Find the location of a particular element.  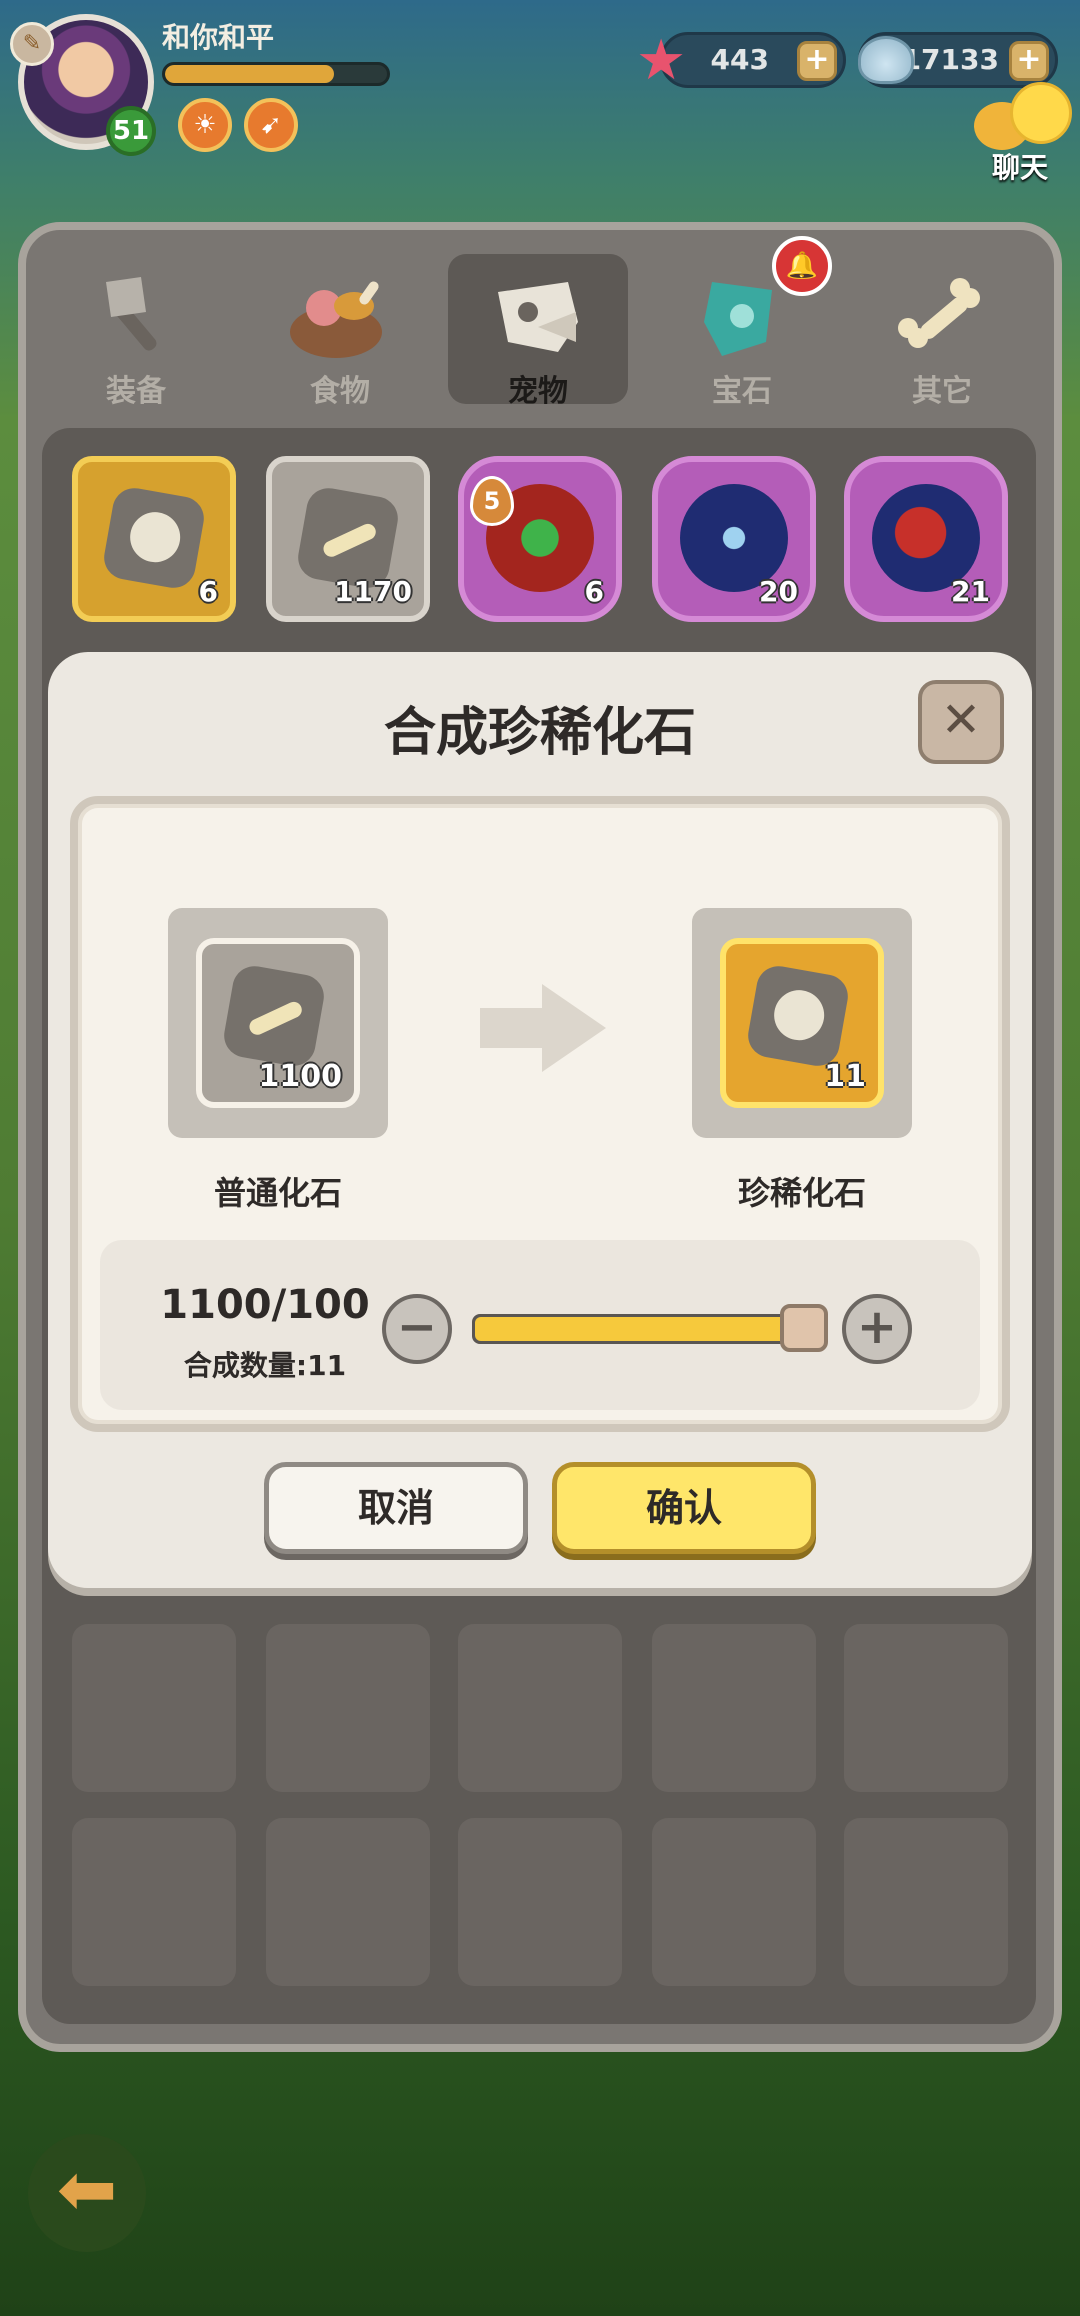

food-bowl-icon is located at coordinates (336, 319).